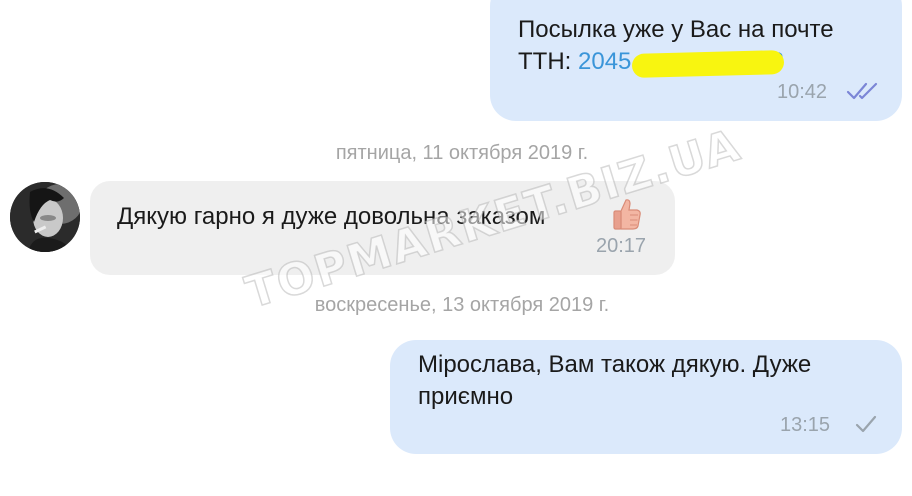  Describe the element at coordinates (627, 214) in the screenshot. I see `thumbs-up-icon` at that location.